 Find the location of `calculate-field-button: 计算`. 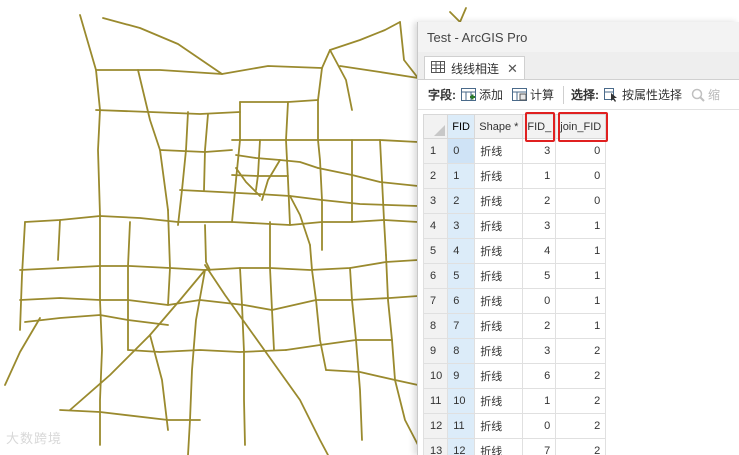

calculate-field-button: 计算 is located at coordinates (533, 94).